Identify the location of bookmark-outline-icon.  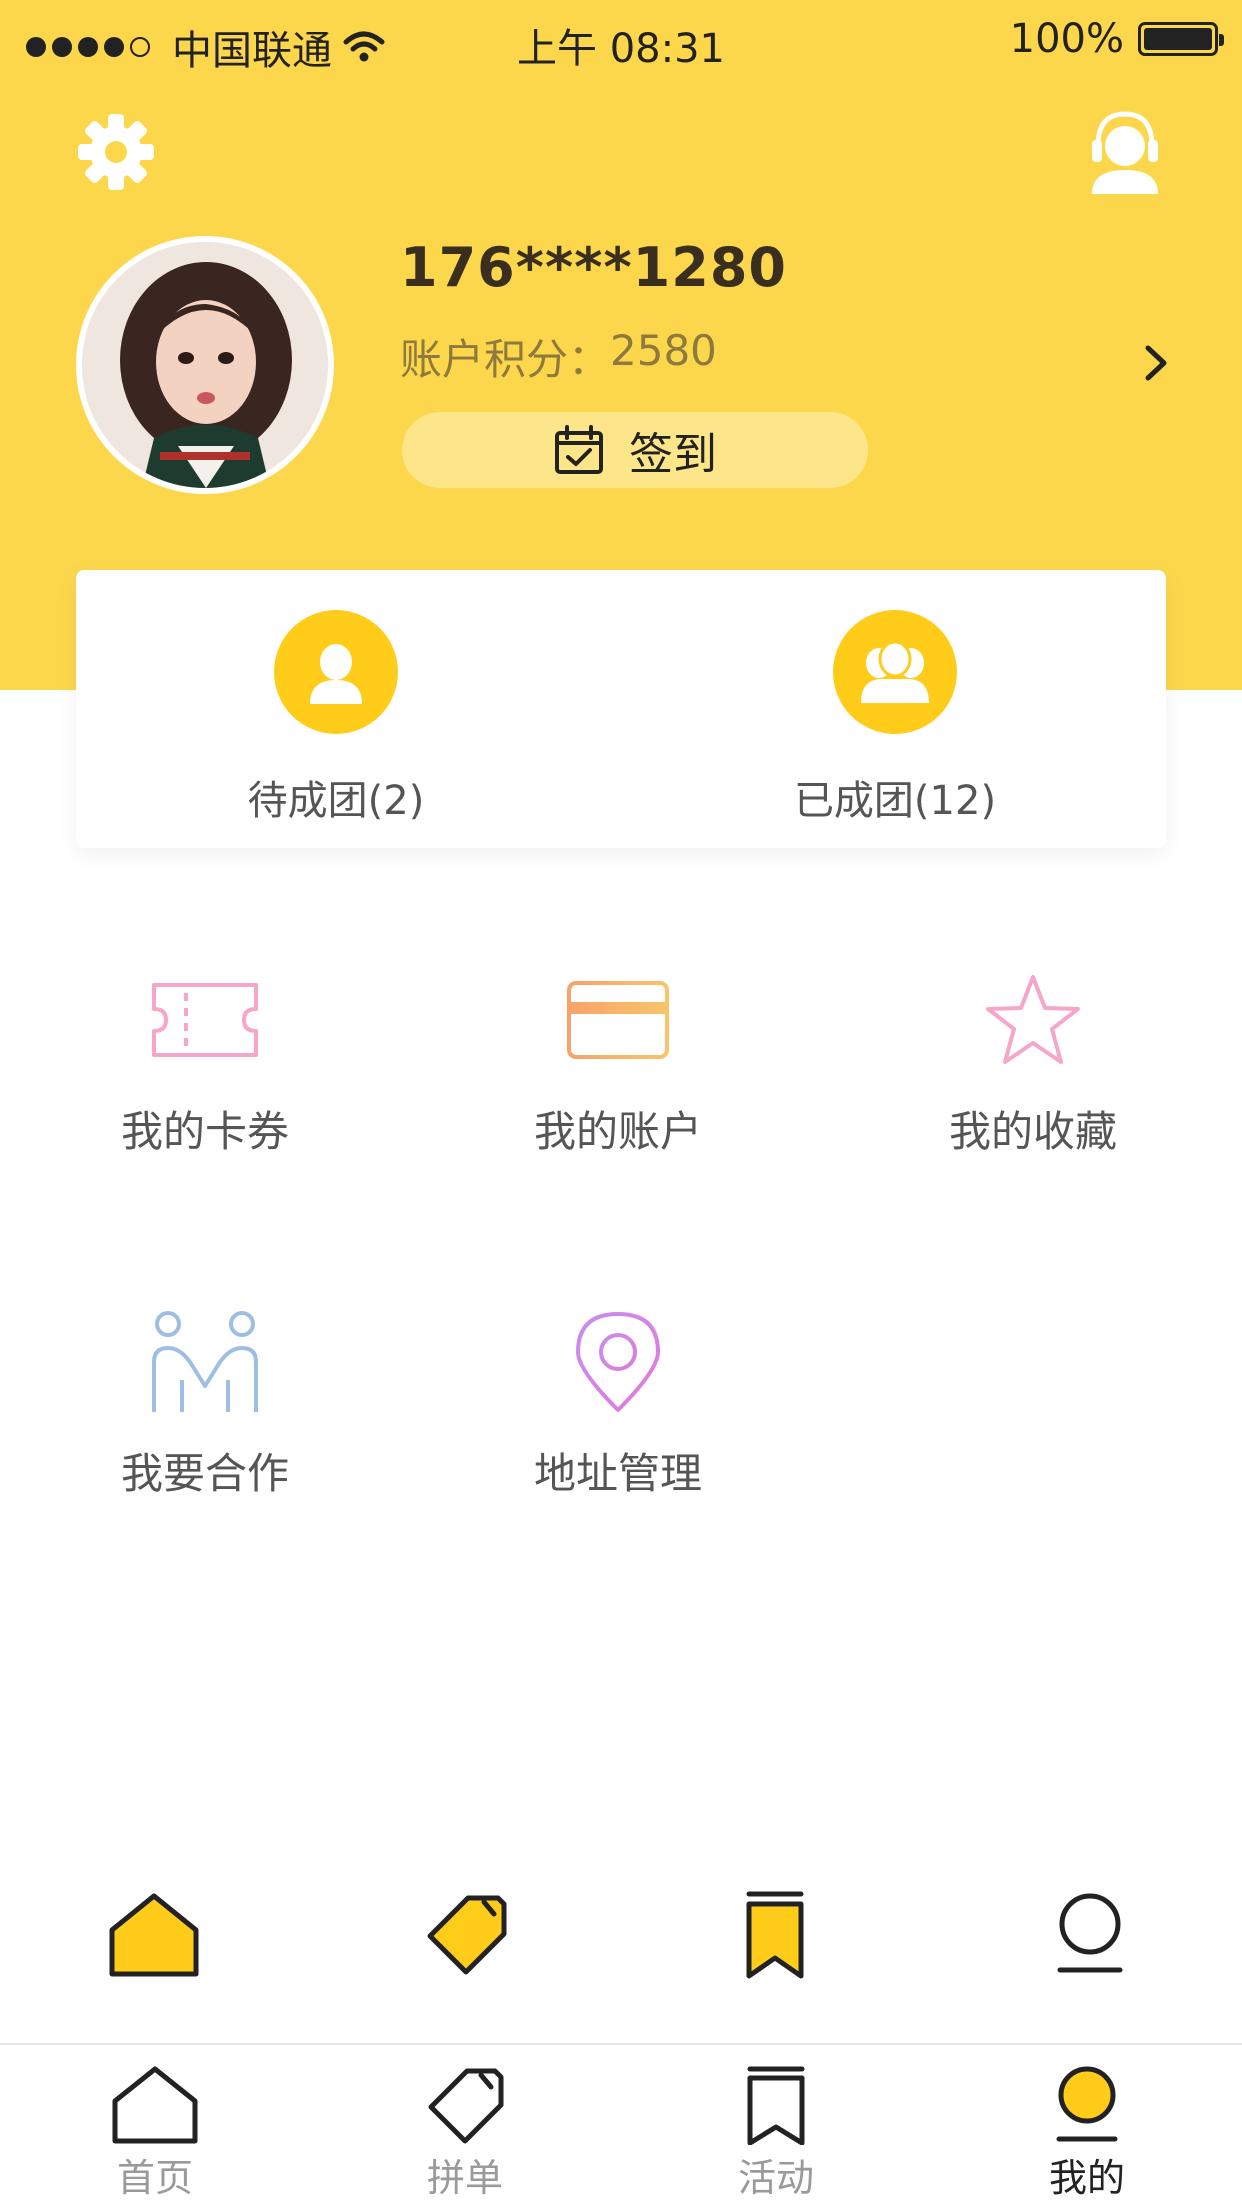
(776, 2105).